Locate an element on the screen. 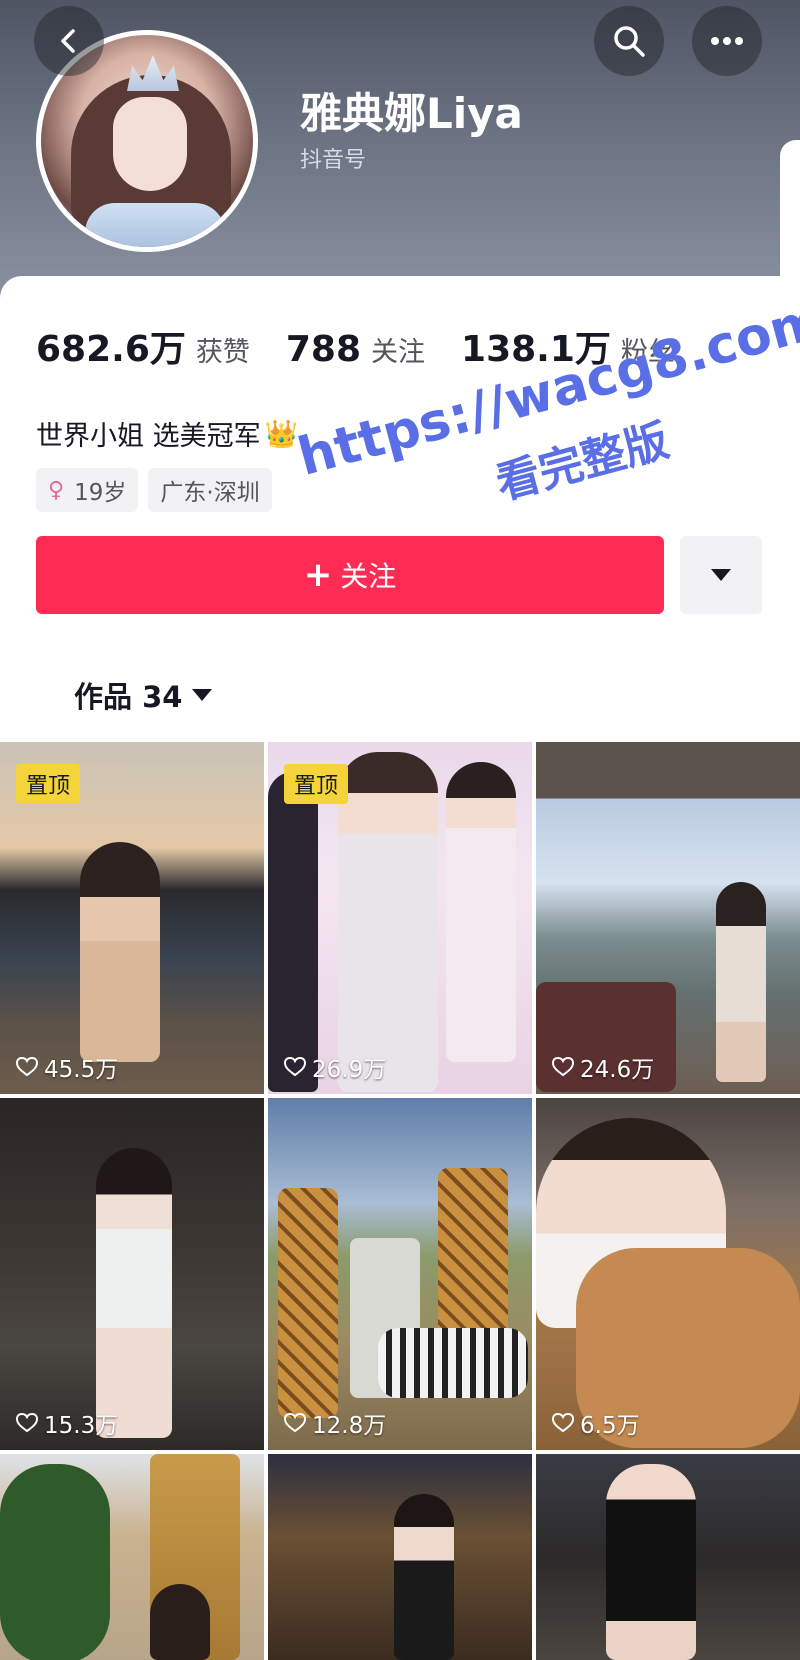 This screenshot has height=1660, width=800. location-tag: 广东·深圳 is located at coordinates (210, 490).